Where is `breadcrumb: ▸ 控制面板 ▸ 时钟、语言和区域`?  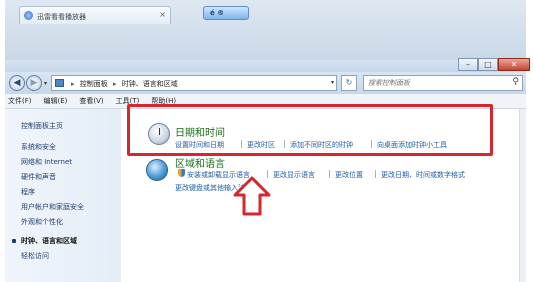 breadcrumb: ▸ 控制面板 ▸ 时钟、语言和区域 is located at coordinates (123, 84).